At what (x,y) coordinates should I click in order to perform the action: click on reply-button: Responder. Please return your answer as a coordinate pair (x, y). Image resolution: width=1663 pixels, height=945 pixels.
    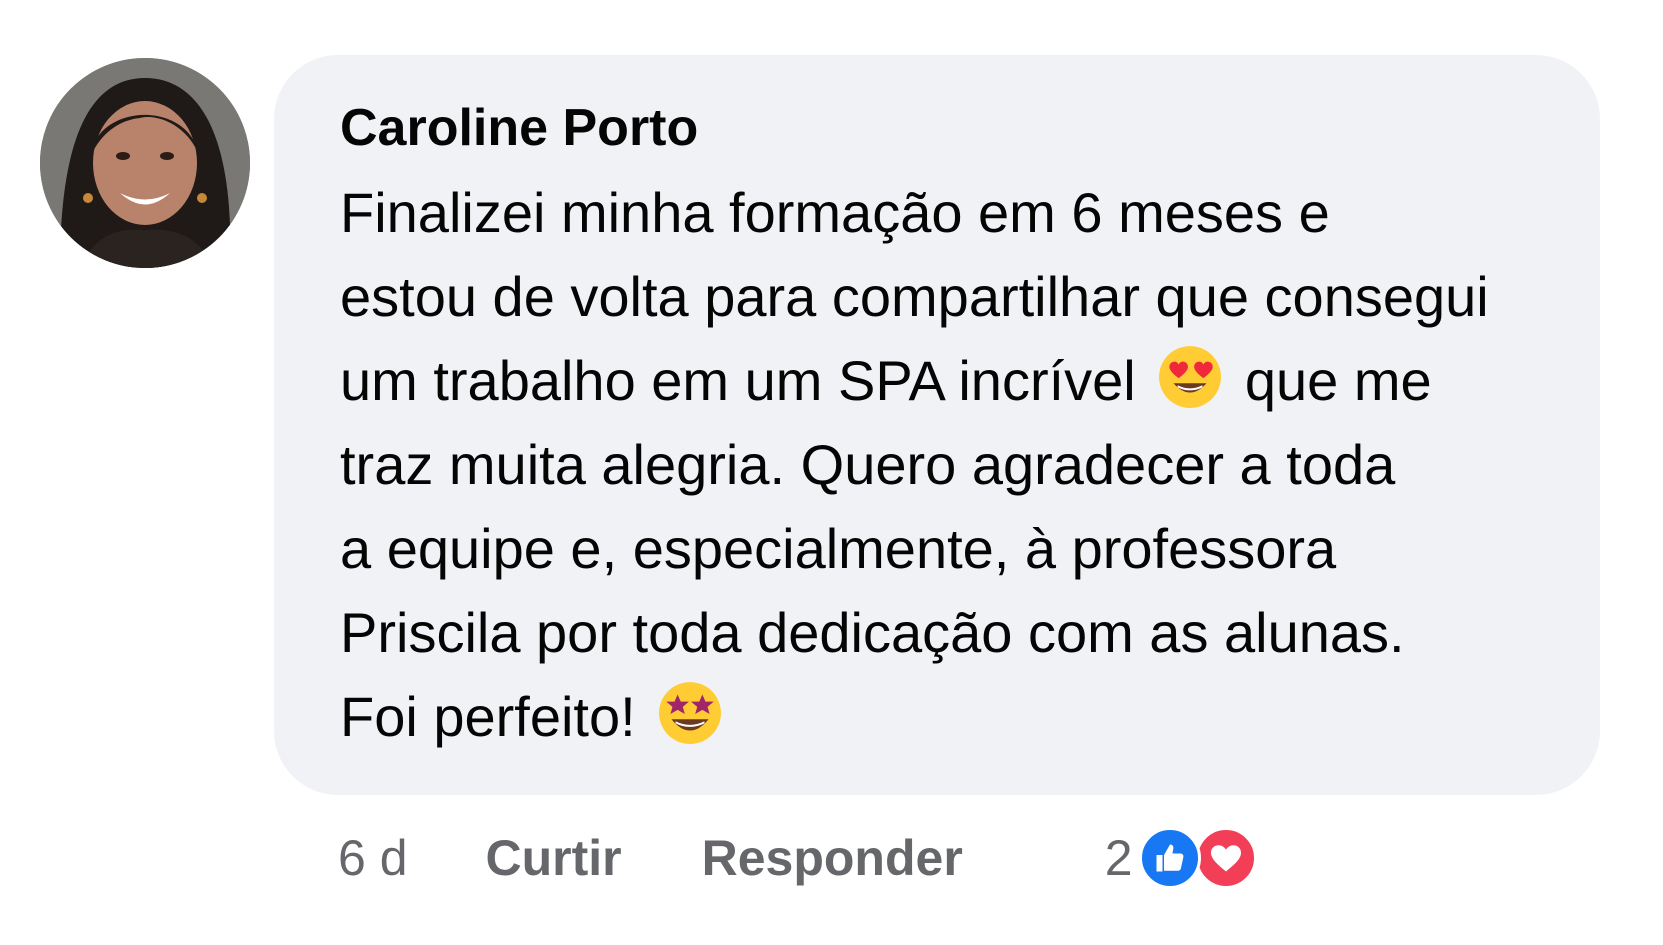
    Looking at the image, I should click on (832, 858).